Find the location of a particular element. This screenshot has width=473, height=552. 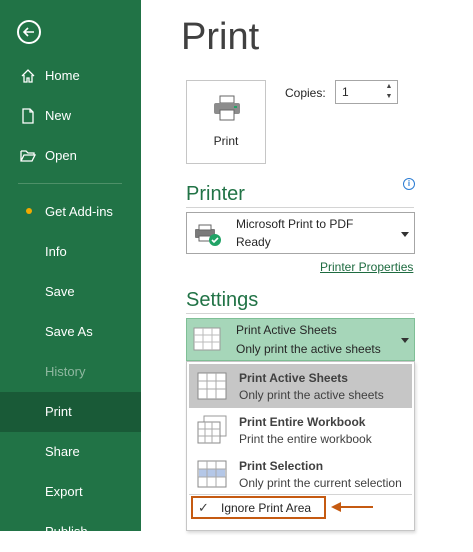

print-button: Print is located at coordinates (226, 122).